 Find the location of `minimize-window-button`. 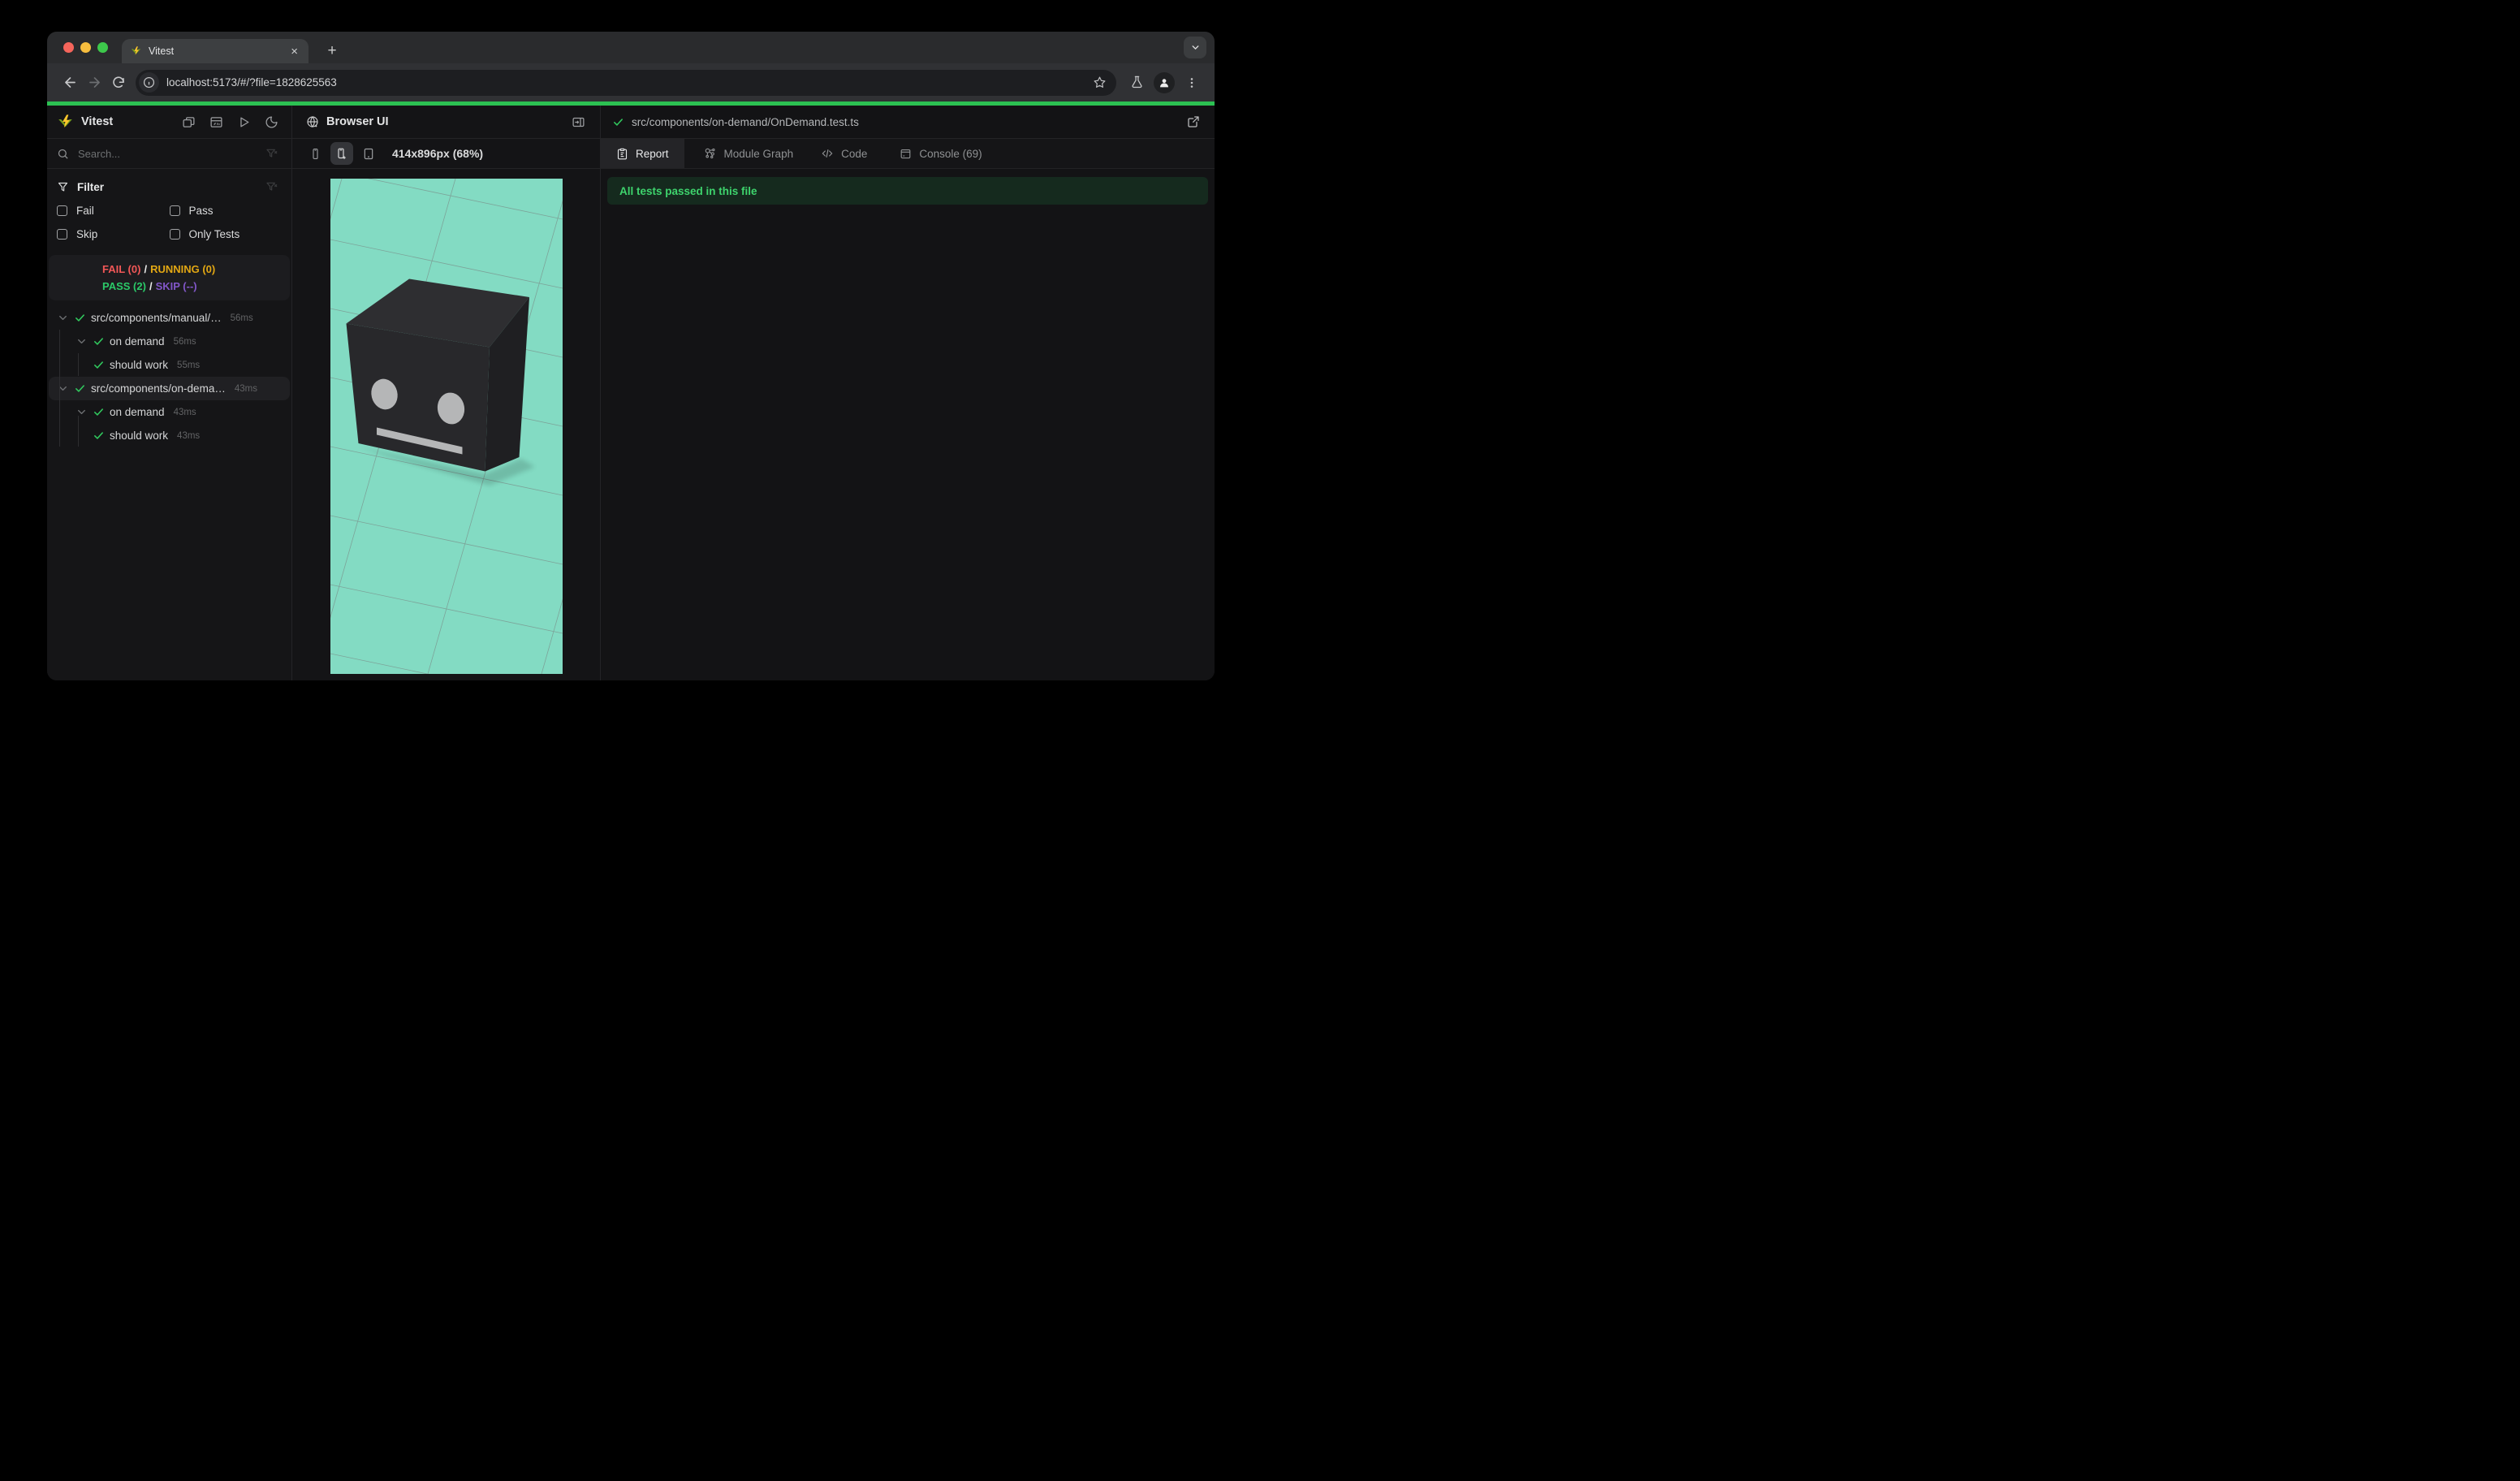

minimize-window-button is located at coordinates (85, 47).